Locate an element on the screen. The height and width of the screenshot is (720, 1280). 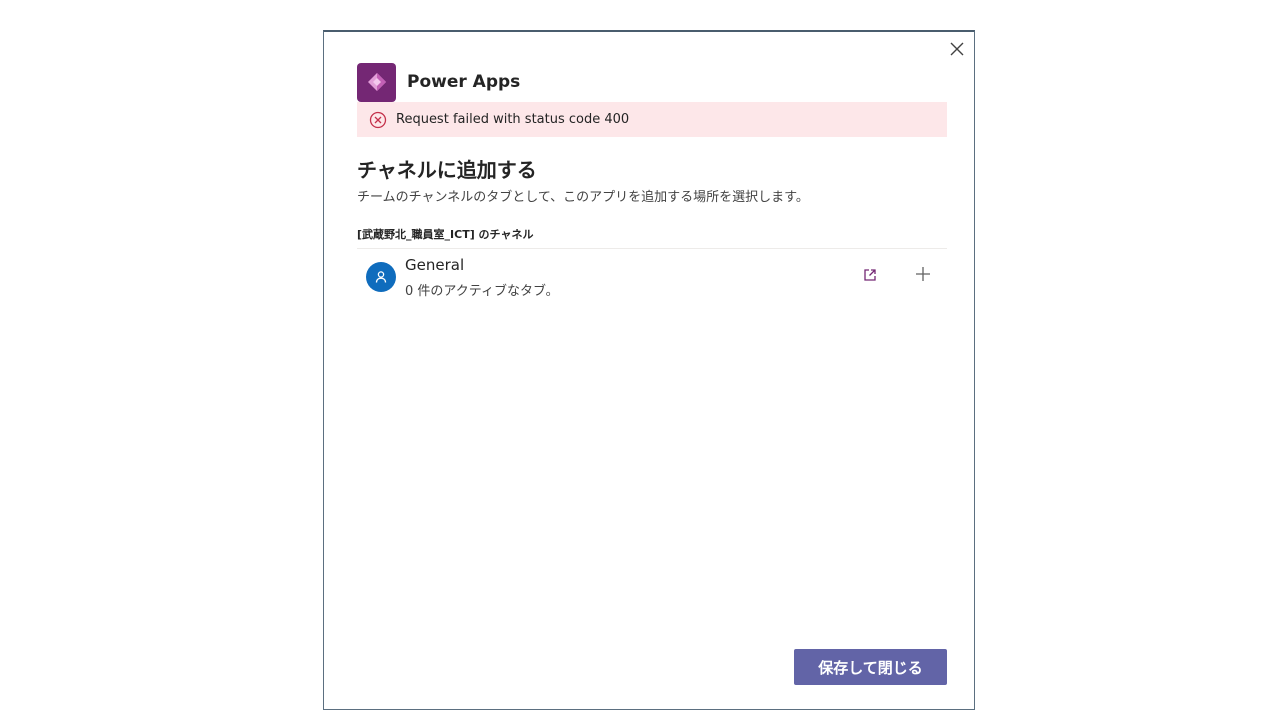
dialog-subtitle: チームのチャンネルのタブとして、このアプリを追加する場所を選択します。 is located at coordinates (583, 197).